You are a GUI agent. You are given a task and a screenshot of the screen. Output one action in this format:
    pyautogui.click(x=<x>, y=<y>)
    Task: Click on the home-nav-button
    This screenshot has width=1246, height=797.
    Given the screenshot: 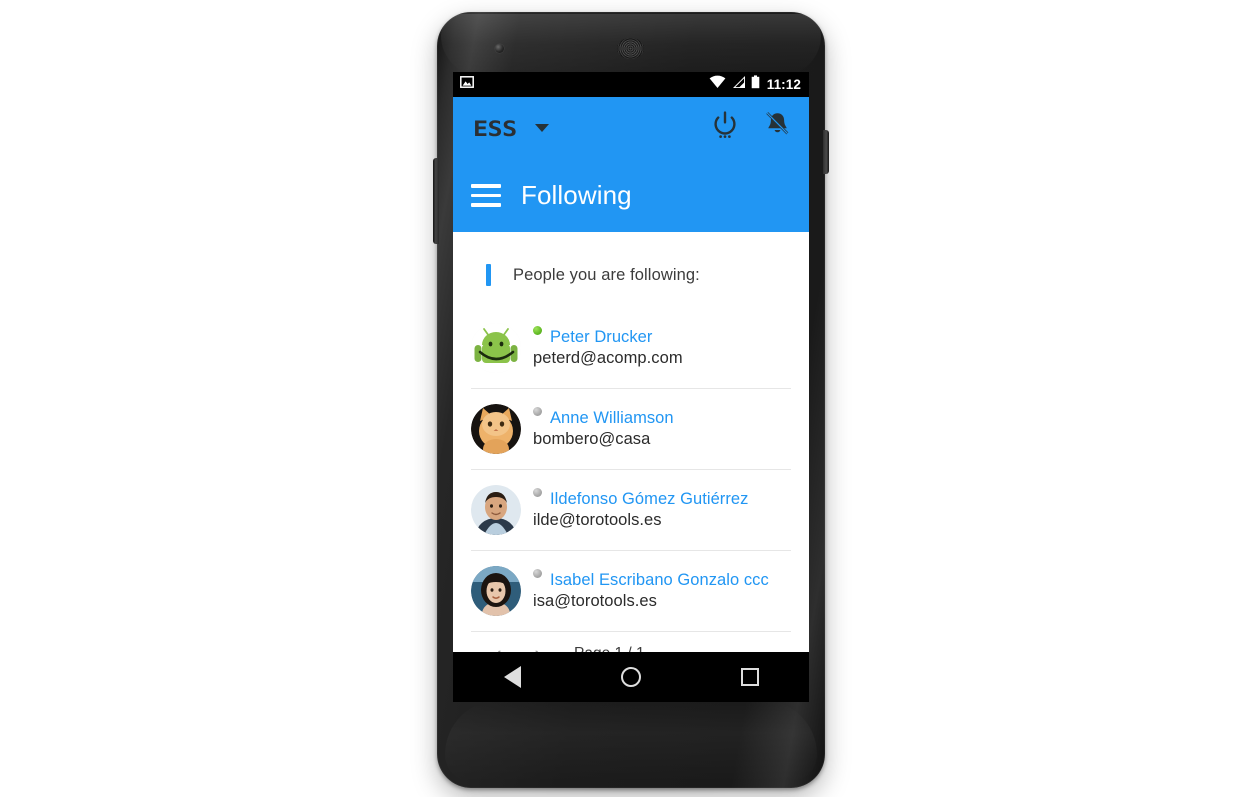 What is the action you would take?
    pyautogui.click(x=631, y=677)
    